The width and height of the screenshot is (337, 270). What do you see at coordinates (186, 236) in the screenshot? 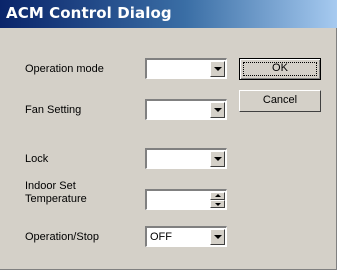
I see `operation-stop-dropdown: OFF` at bounding box center [186, 236].